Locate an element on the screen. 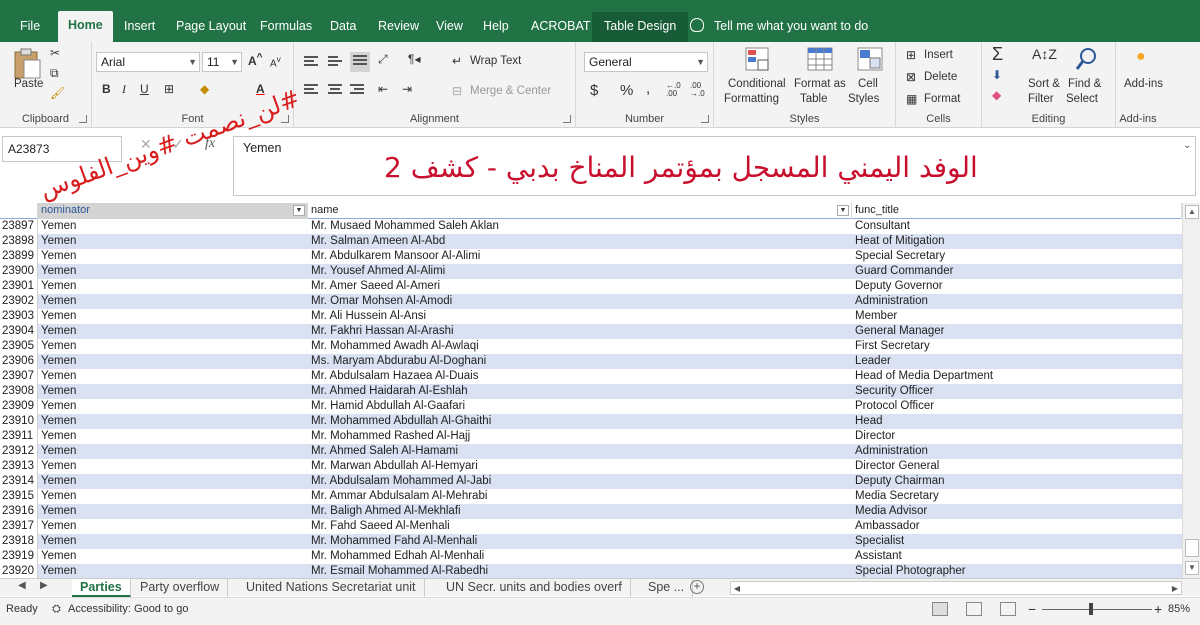 Image resolution: width=1200 pixels, height=625 pixels. cell-func-title: Protocol Officer is located at coordinates (1017, 406).